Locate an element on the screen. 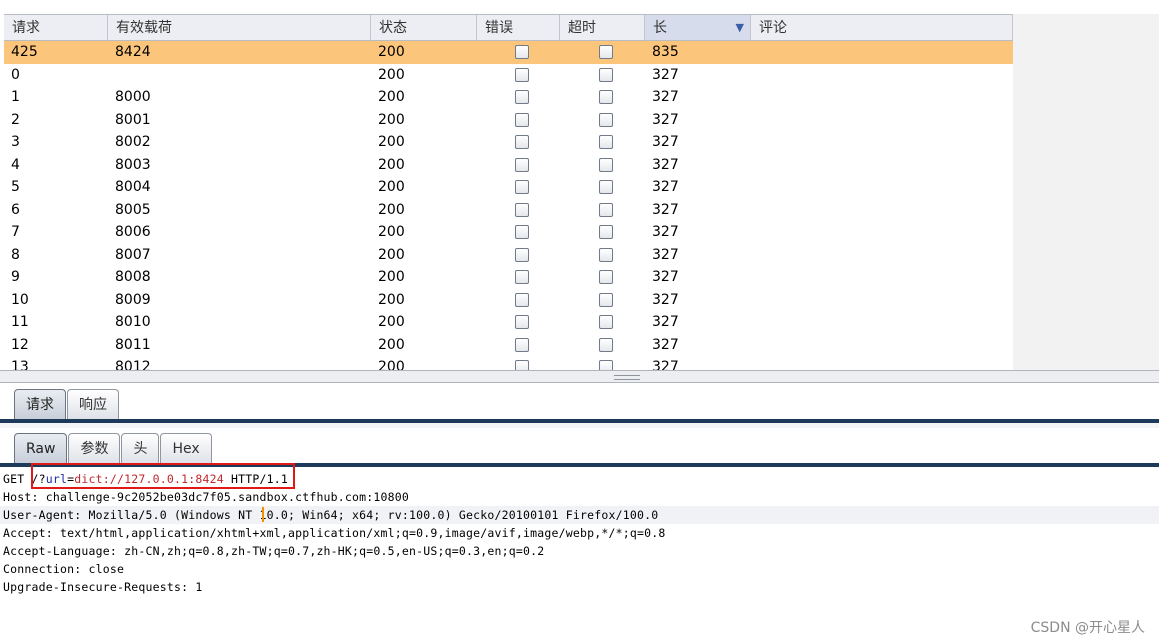 This screenshot has height=643, width=1159. table-row: 7 8006 200 327 is located at coordinates (508, 232).